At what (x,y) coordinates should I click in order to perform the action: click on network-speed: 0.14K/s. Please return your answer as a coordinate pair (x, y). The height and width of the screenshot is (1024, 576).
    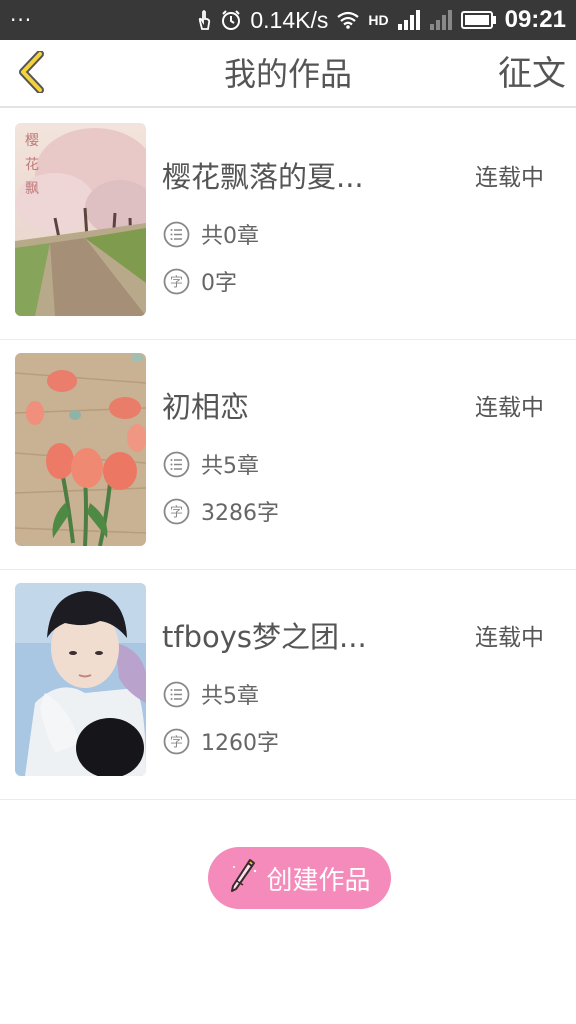
    Looking at the image, I should click on (289, 19).